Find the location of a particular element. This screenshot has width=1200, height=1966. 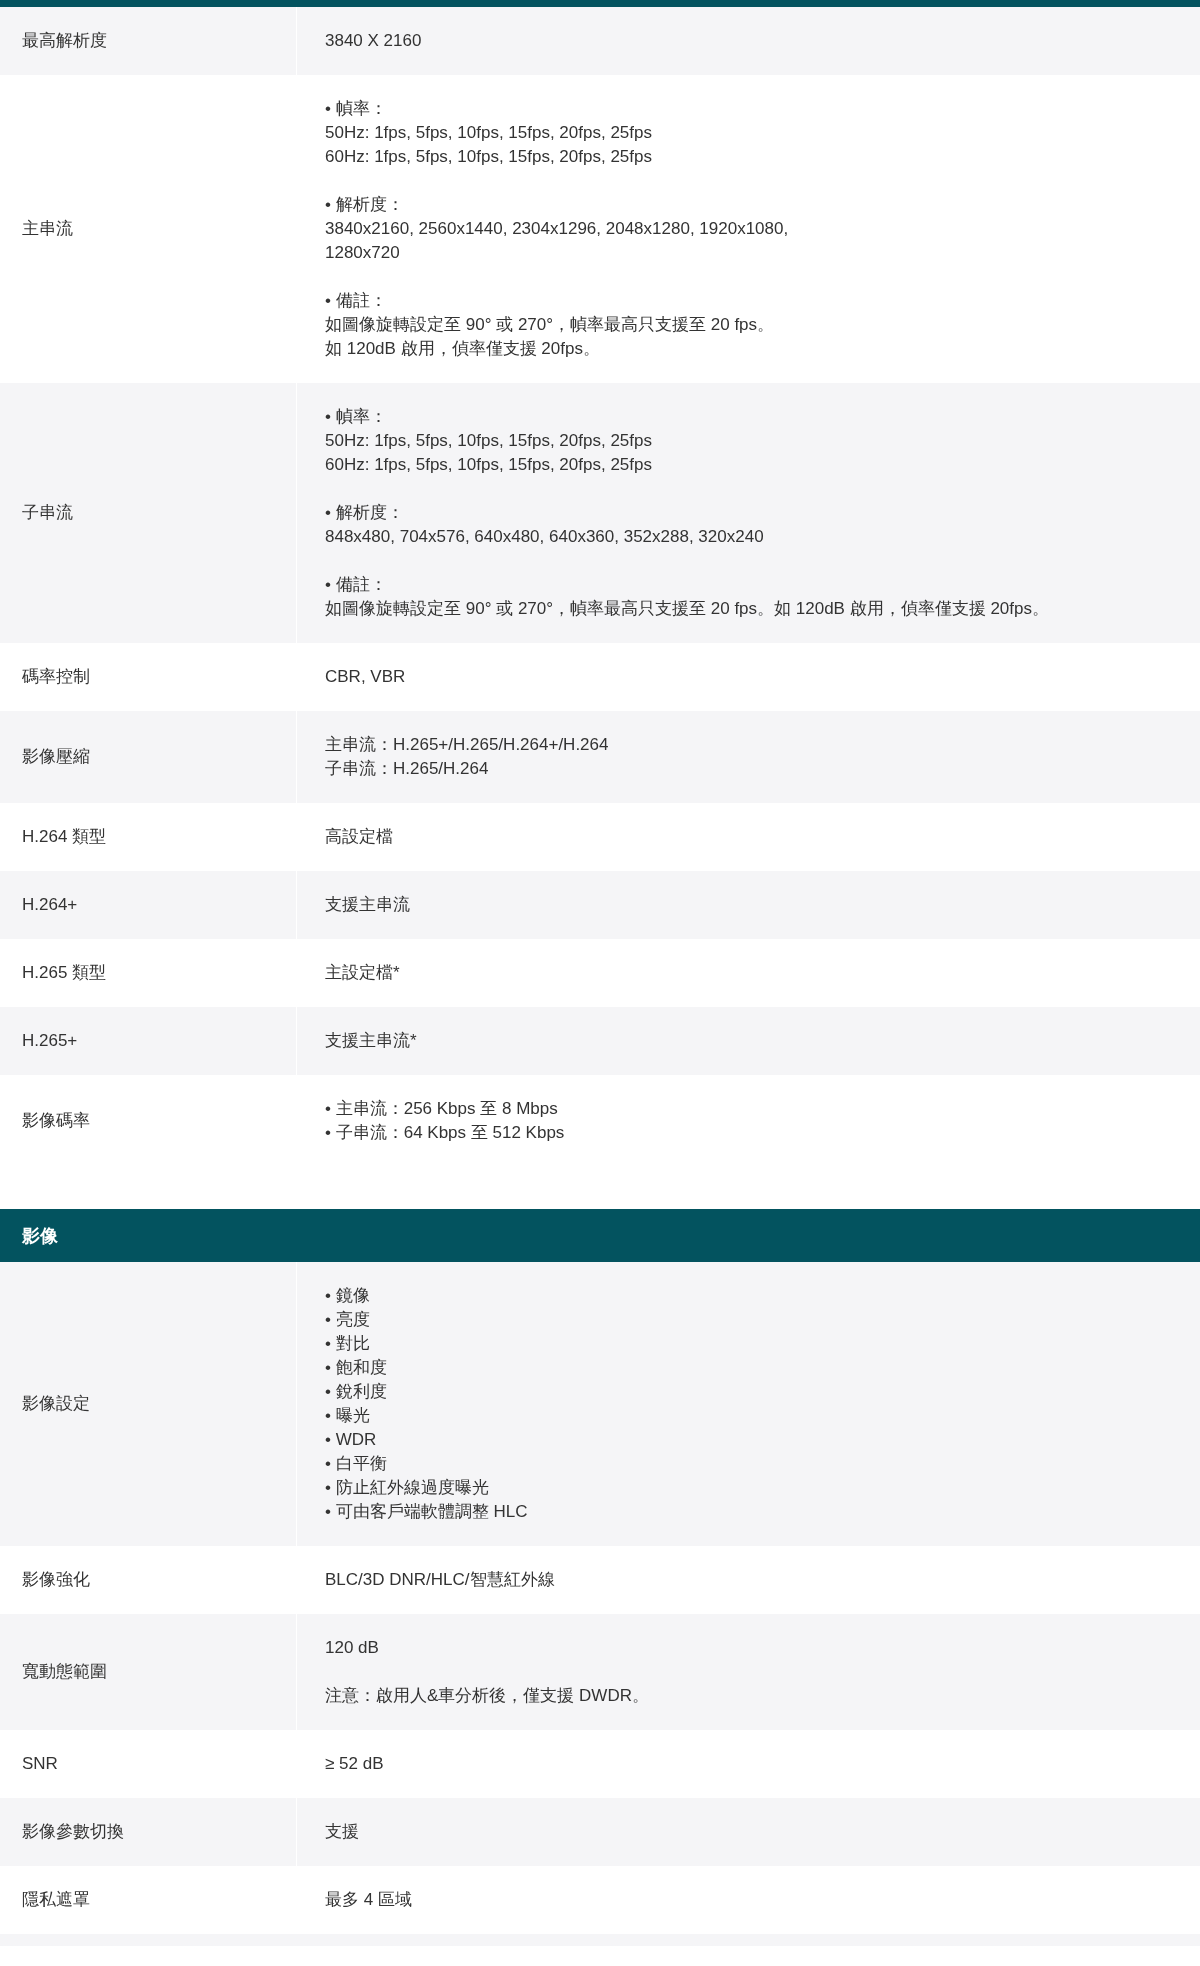

spec-label: H.264+ is located at coordinates (148, 905).